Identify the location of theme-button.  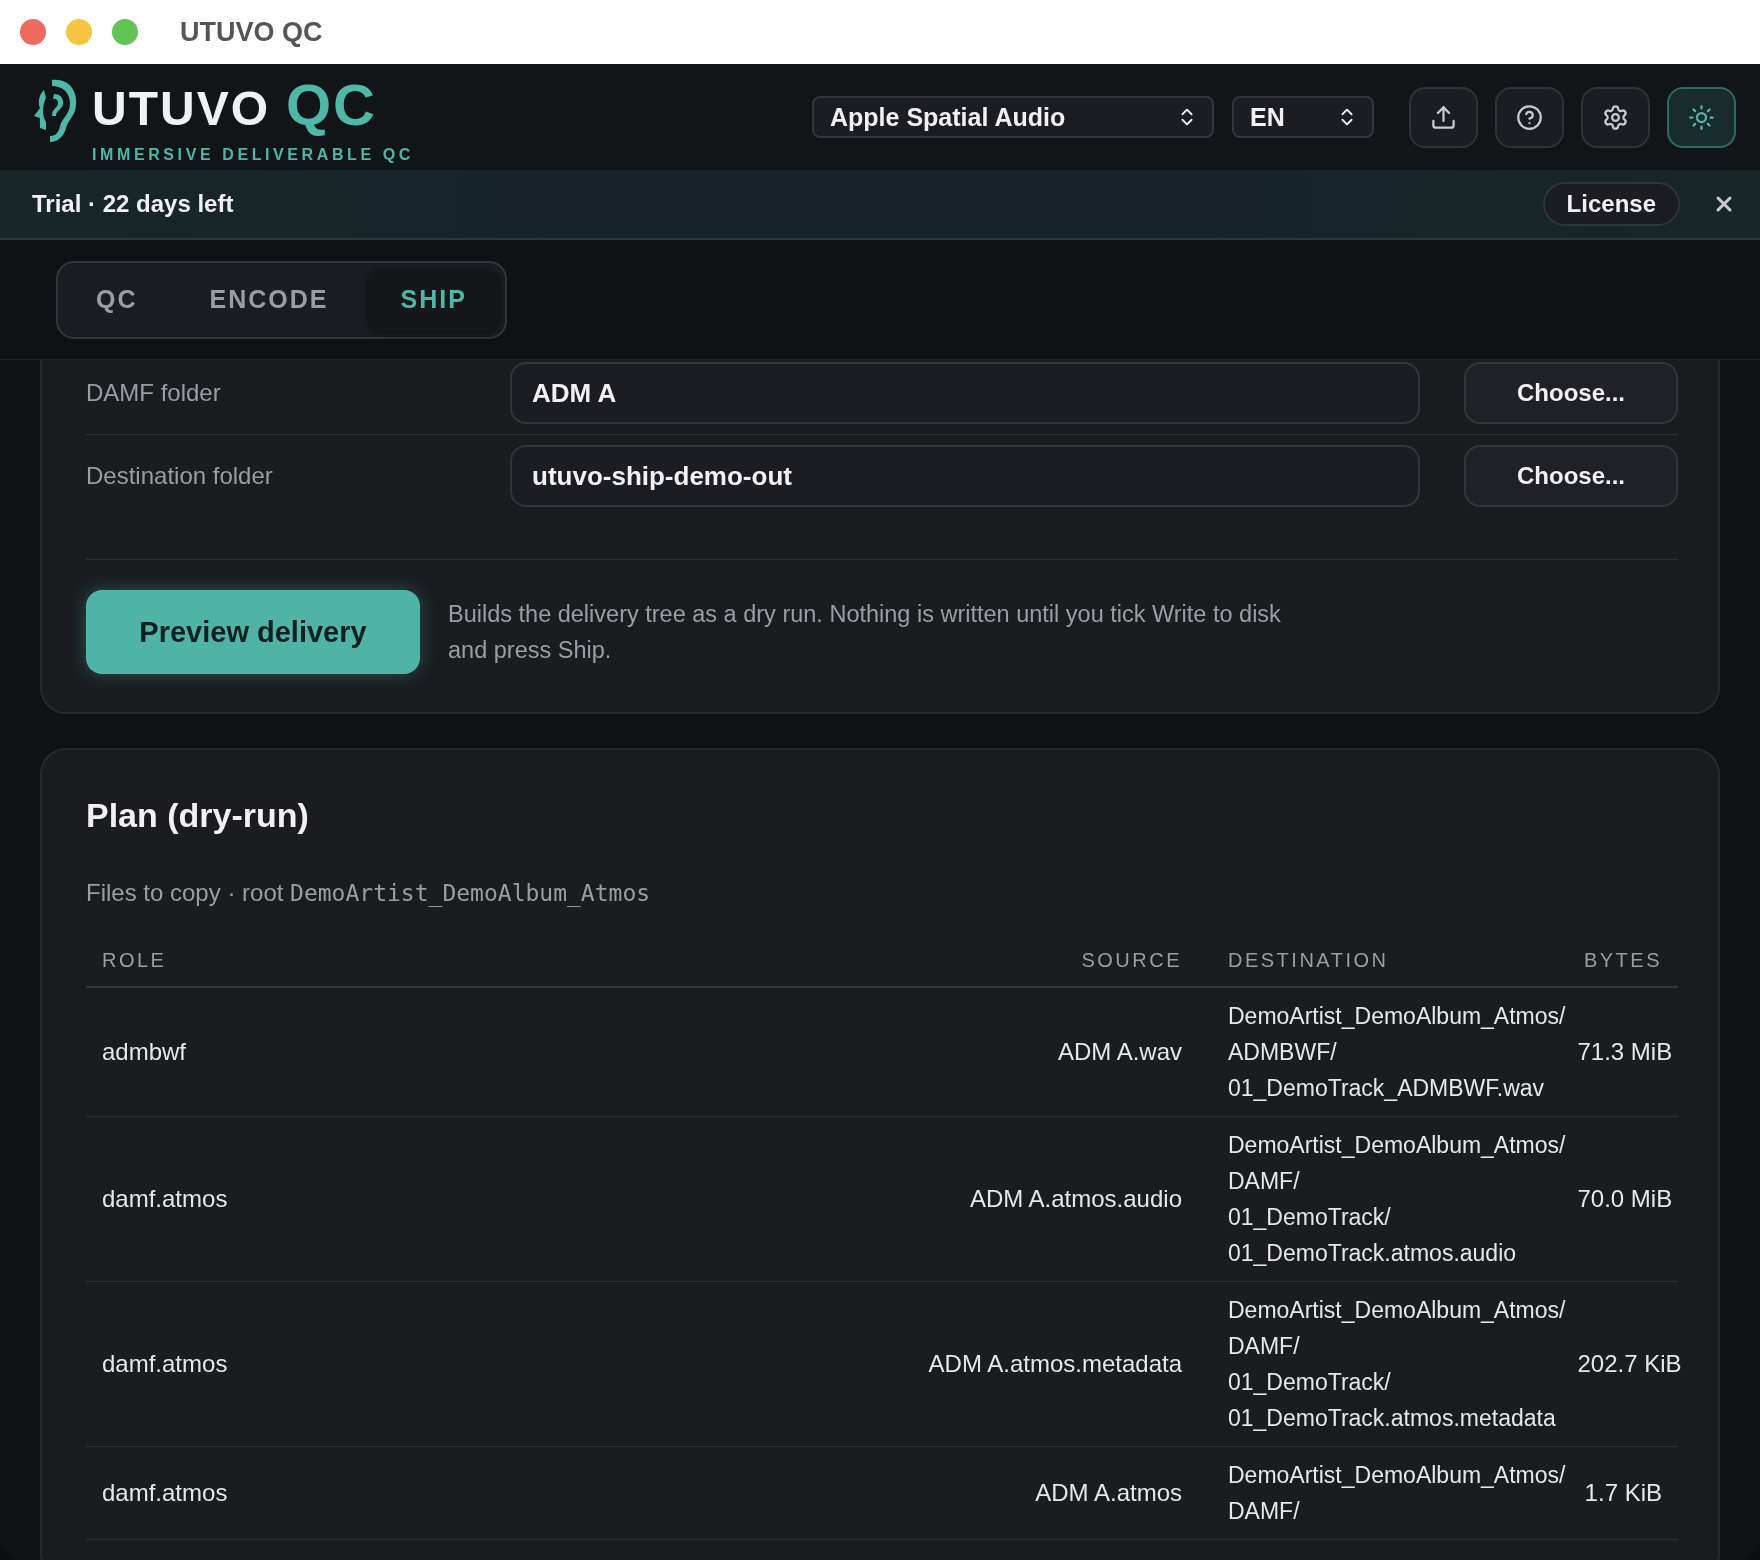
(1701, 117).